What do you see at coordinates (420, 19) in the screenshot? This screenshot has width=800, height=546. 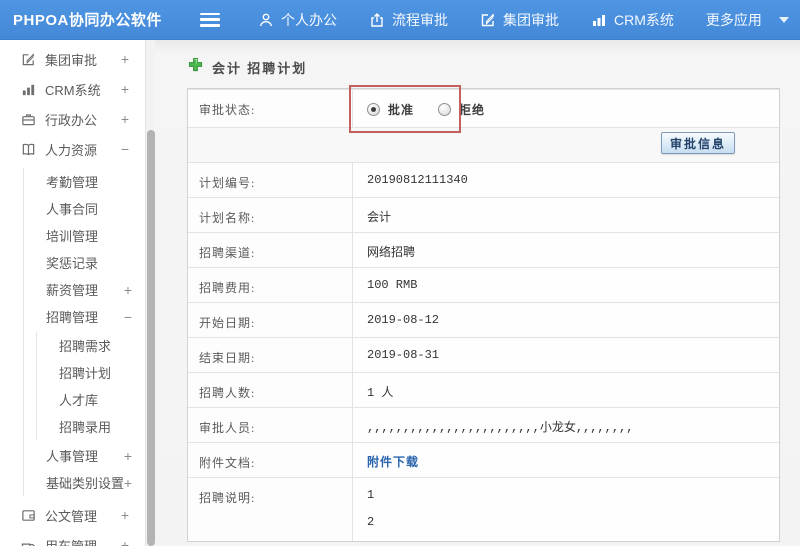 I see `nav-label: 流程审批` at bounding box center [420, 19].